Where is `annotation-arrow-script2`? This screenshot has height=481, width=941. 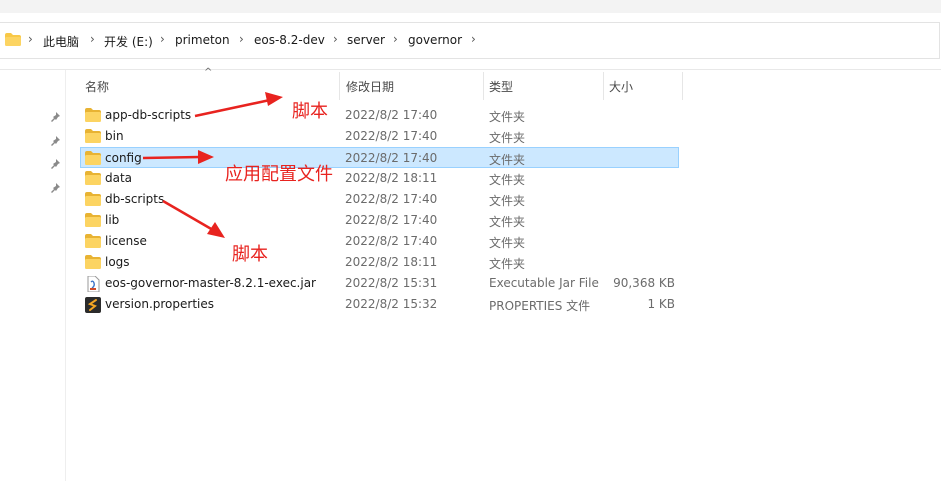
annotation-arrow-script2 is located at coordinates (193, 218).